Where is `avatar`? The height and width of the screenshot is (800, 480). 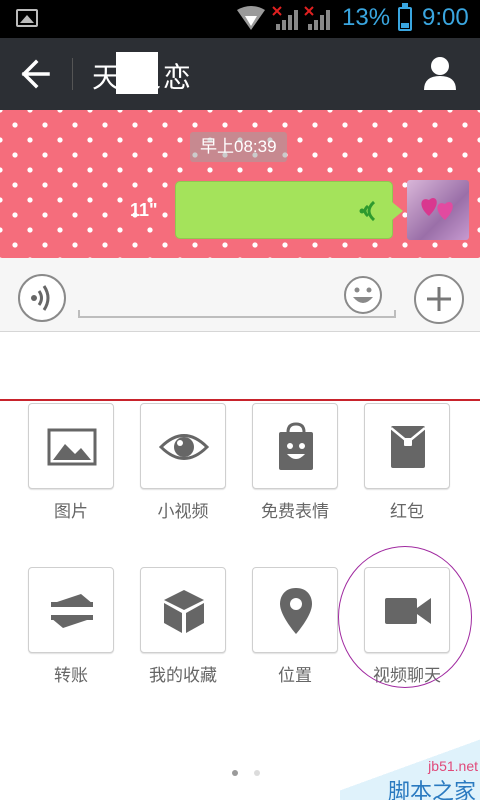 avatar is located at coordinates (438, 210).